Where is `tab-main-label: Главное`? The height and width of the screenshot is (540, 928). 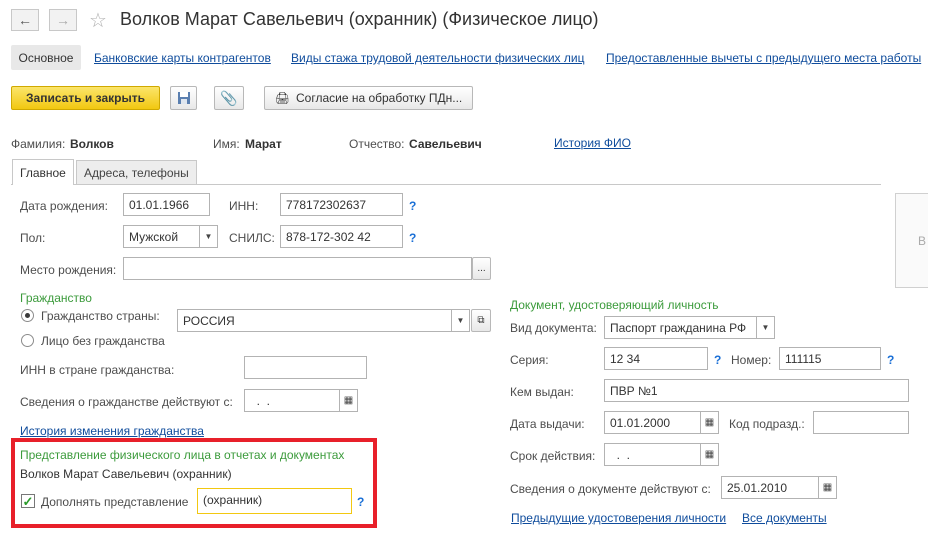
tab-main-label: Главное is located at coordinates (43, 172).